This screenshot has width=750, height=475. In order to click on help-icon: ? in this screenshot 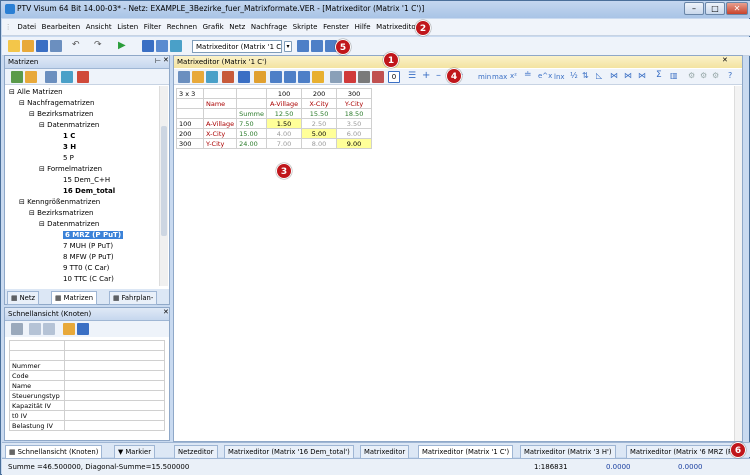, I will do `click(730, 75)`.